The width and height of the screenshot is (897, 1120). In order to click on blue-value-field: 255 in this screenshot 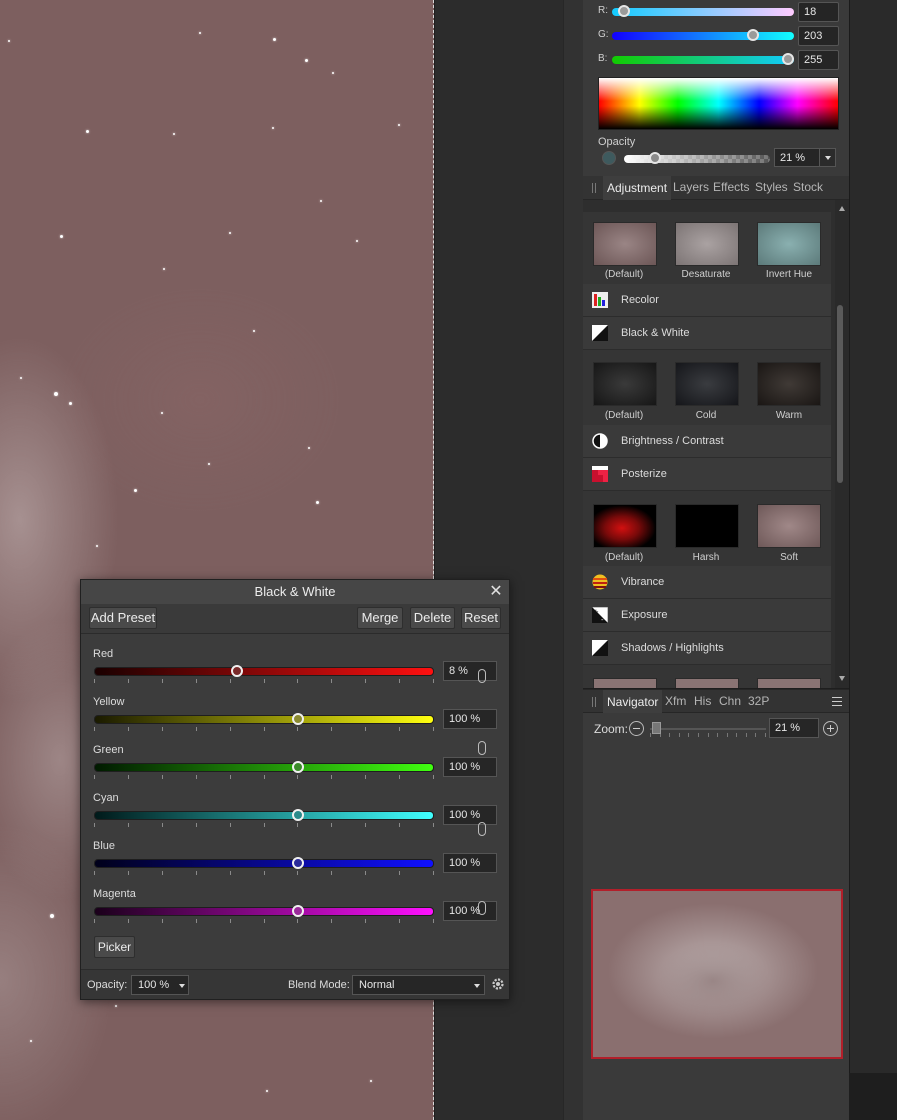, I will do `click(818, 60)`.